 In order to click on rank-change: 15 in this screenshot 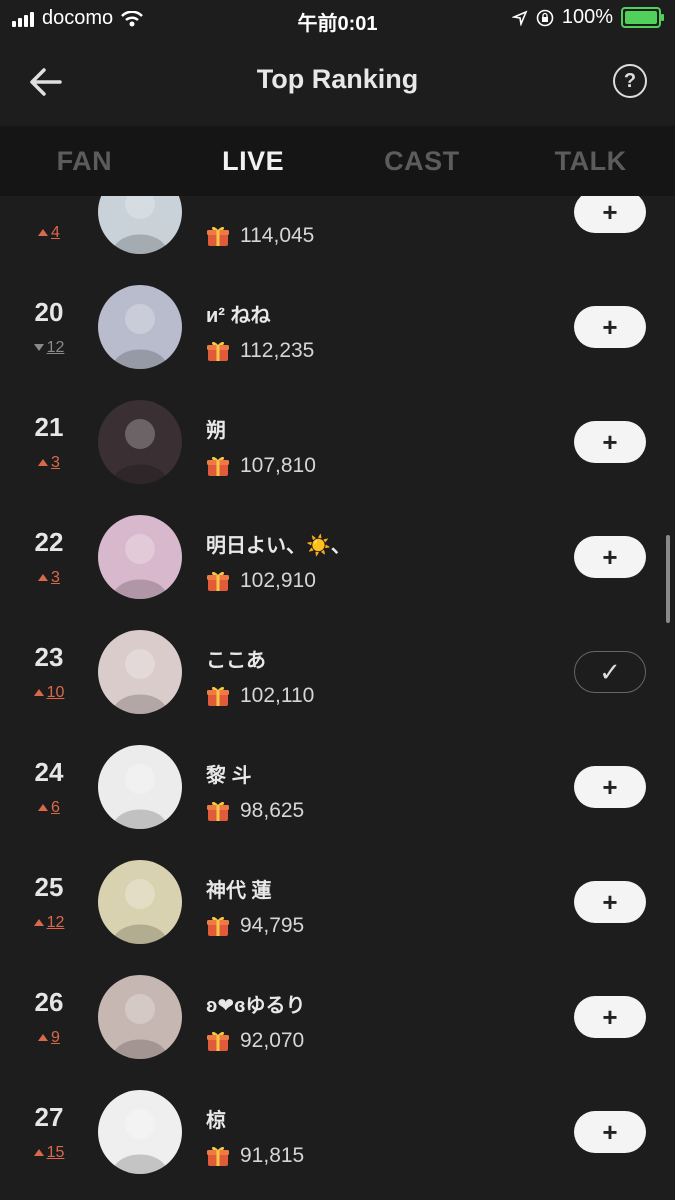, I will do `click(49, 1153)`.